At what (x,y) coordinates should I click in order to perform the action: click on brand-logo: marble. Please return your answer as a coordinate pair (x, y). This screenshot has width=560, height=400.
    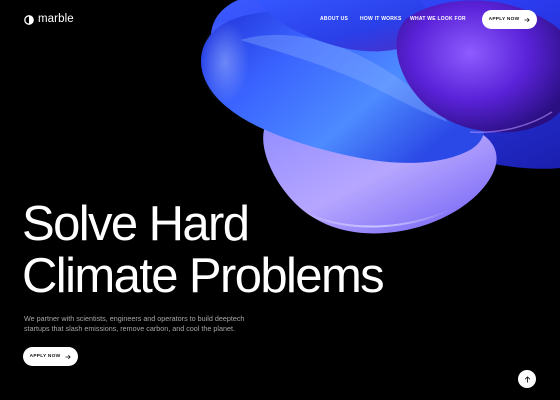
    Looking at the image, I should click on (49, 19).